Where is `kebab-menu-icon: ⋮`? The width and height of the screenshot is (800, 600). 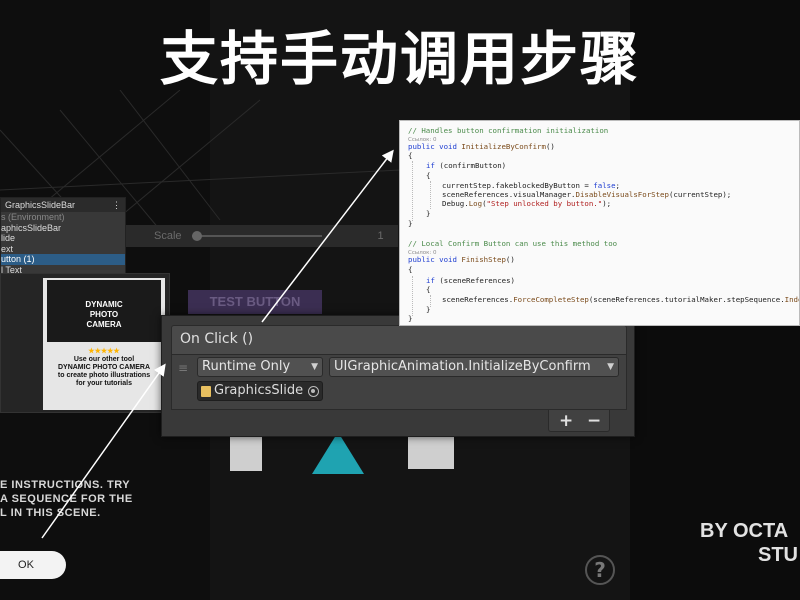 kebab-menu-icon: ⋮ is located at coordinates (116, 205).